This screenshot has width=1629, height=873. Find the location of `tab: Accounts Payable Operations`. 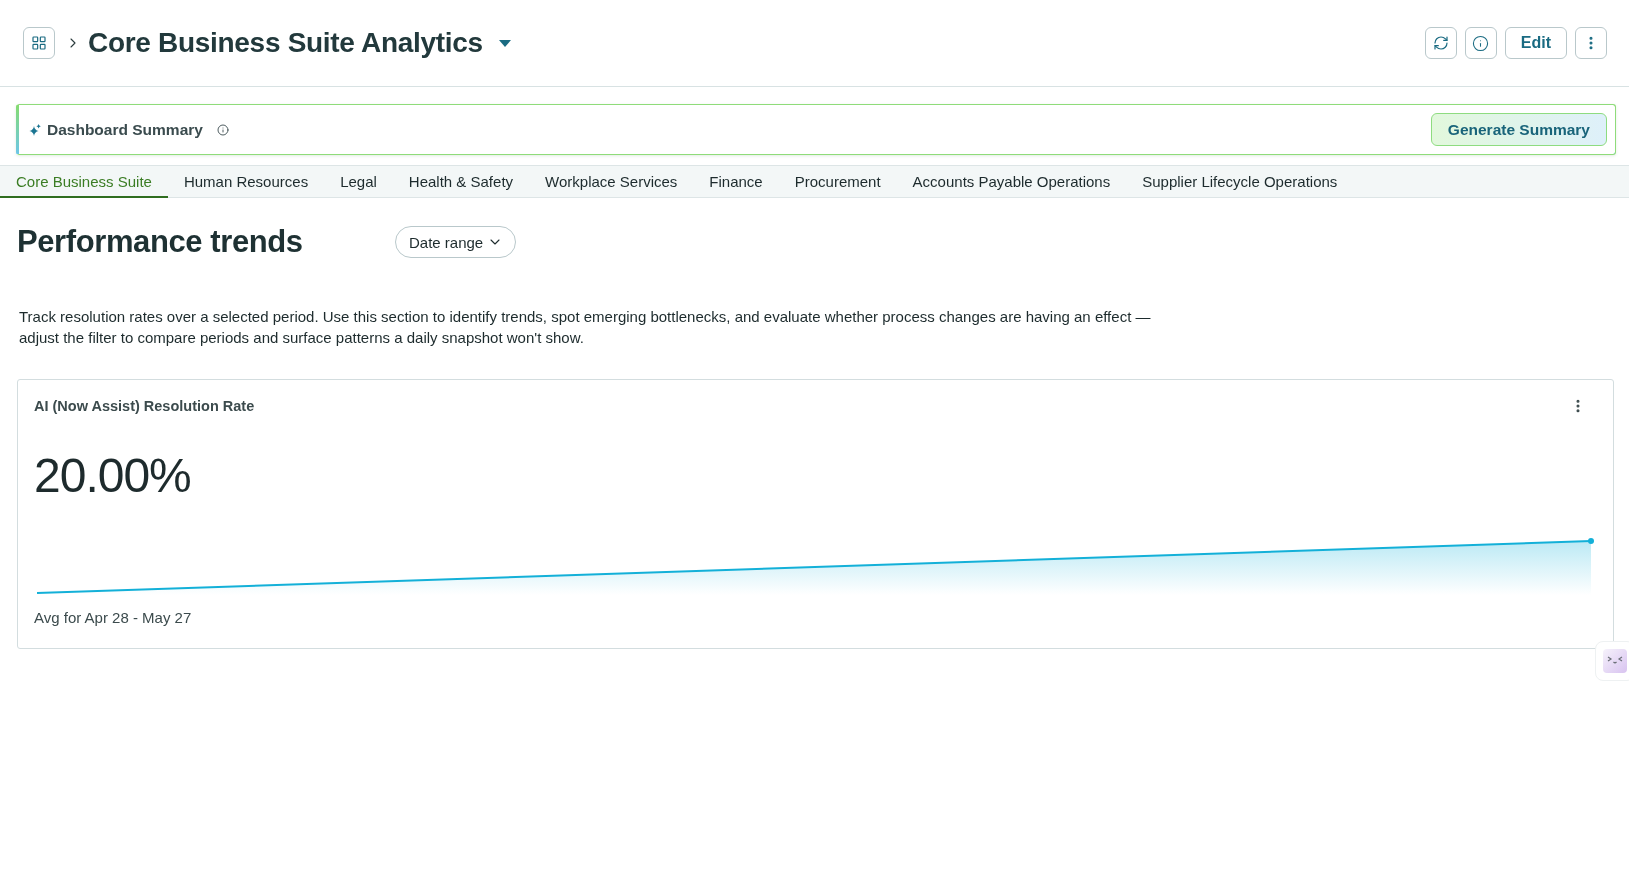

tab: Accounts Payable Operations is located at coordinates (1011, 182).